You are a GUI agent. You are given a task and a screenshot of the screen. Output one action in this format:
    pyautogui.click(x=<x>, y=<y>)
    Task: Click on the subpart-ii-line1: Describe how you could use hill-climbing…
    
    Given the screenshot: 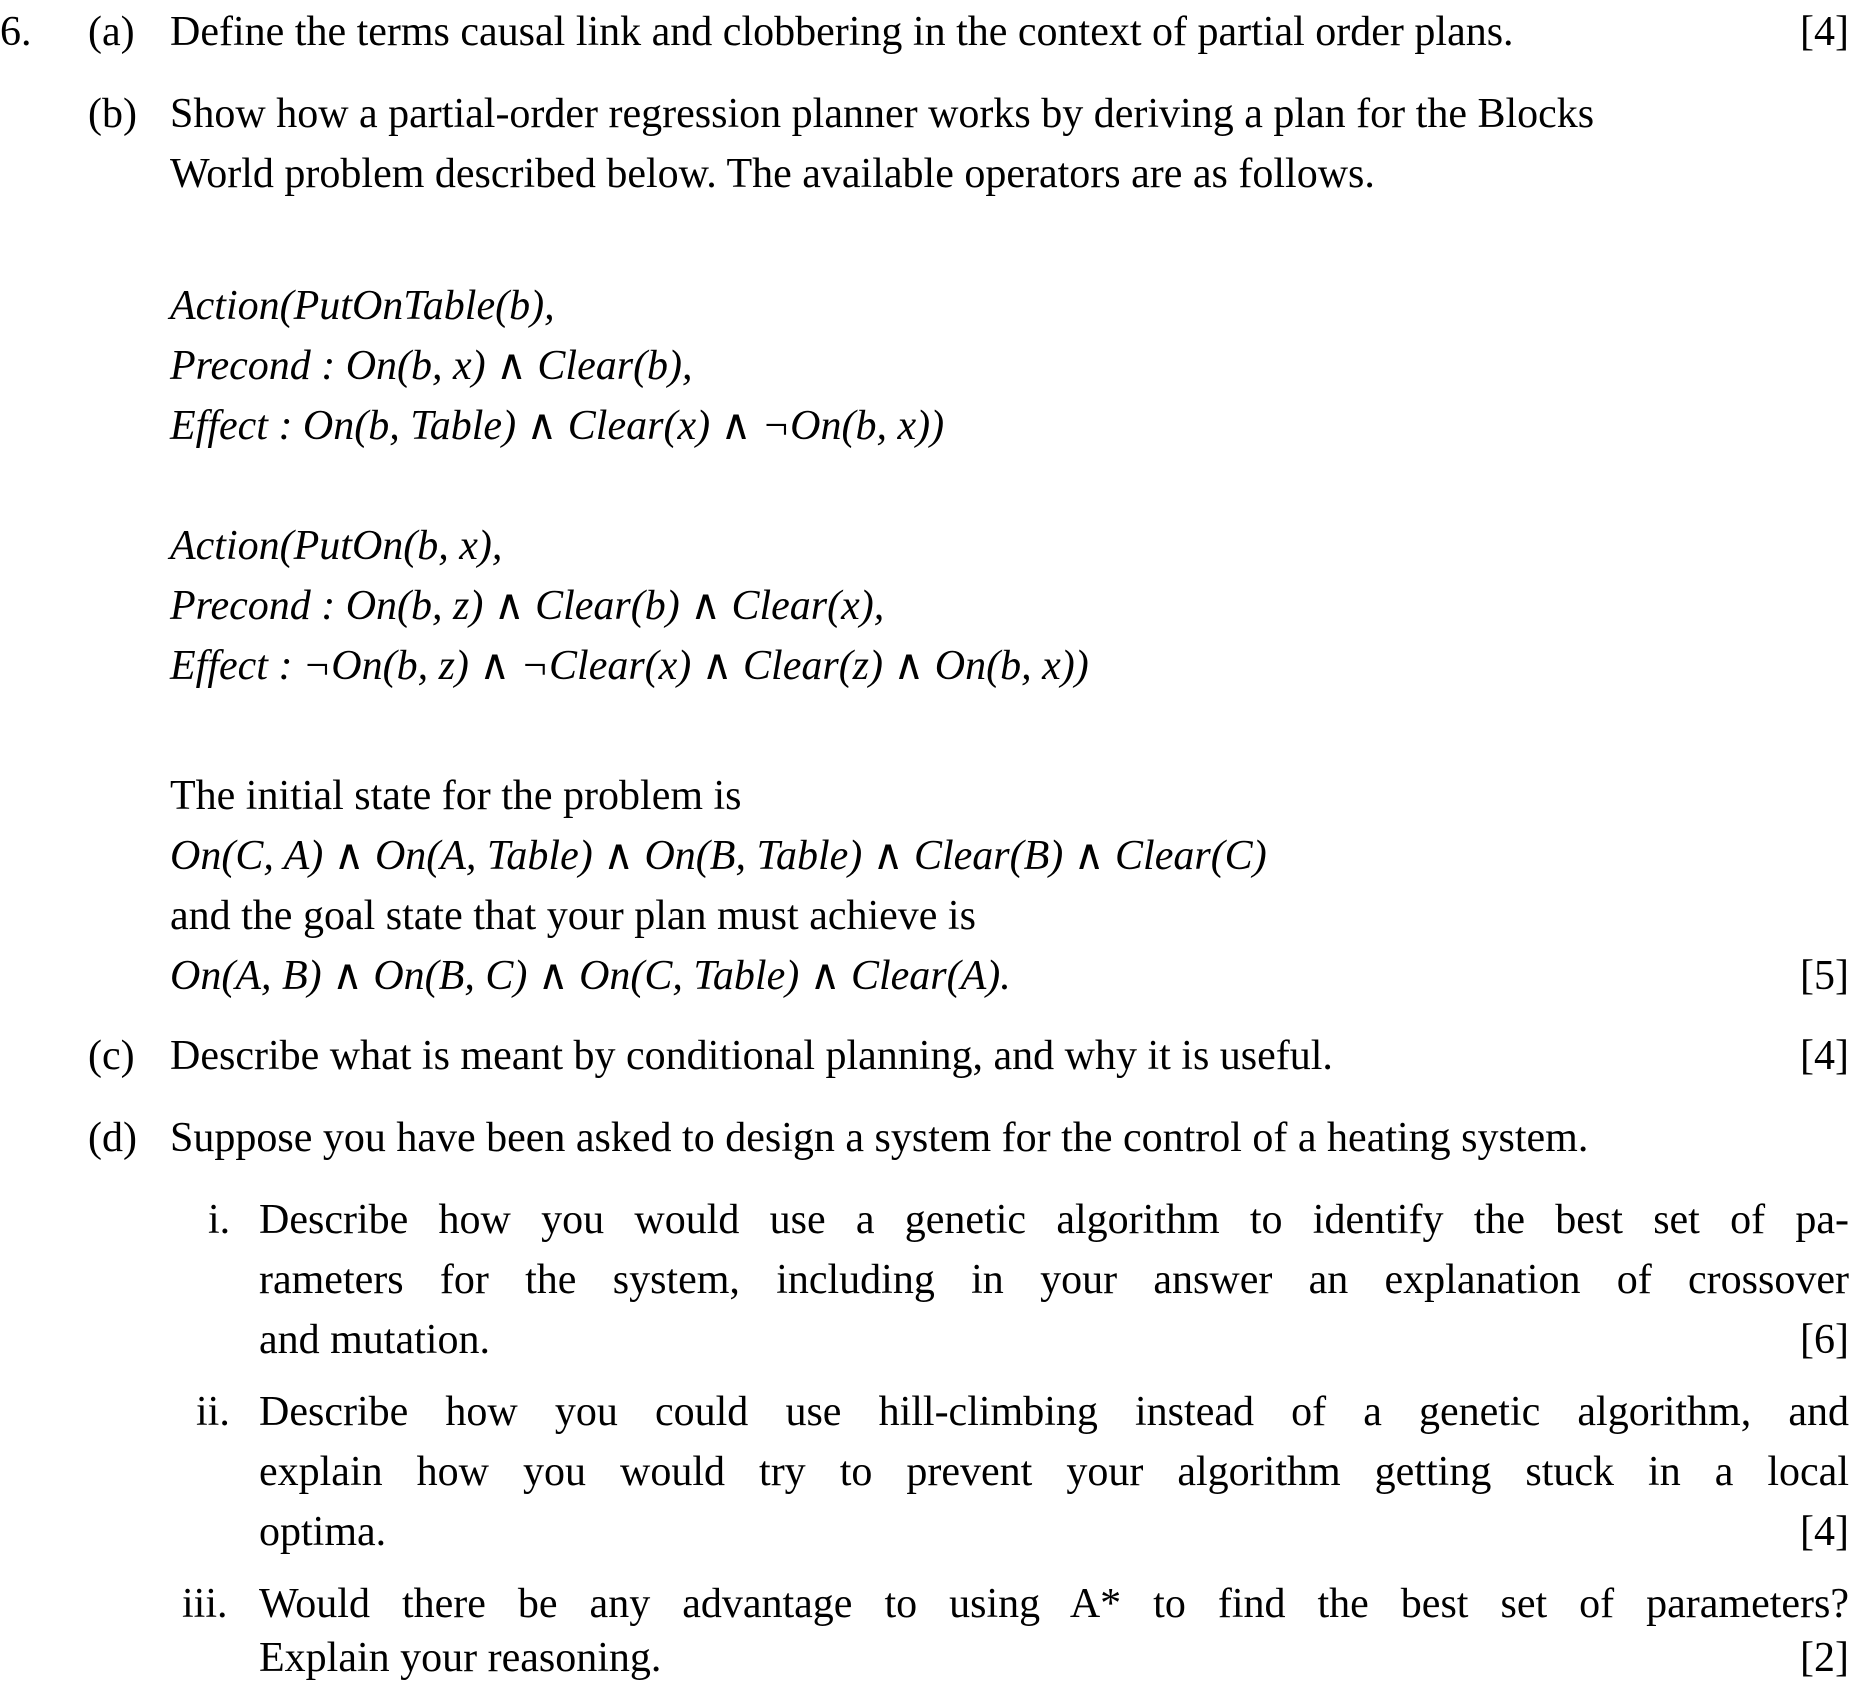 What is the action you would take?
    pyautogui.click(x=1054, y=1412)
    